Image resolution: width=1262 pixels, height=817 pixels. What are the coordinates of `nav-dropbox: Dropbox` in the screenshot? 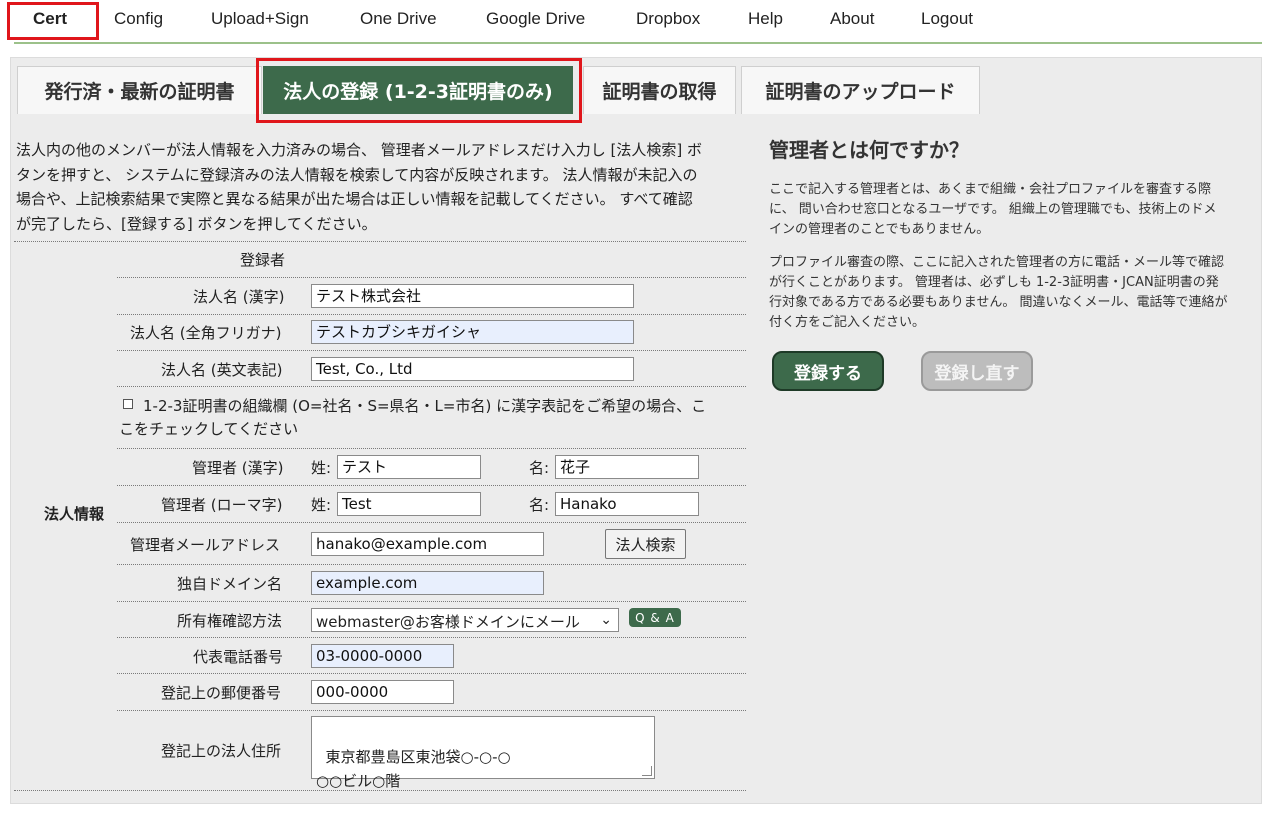 It's located at (668, 19).